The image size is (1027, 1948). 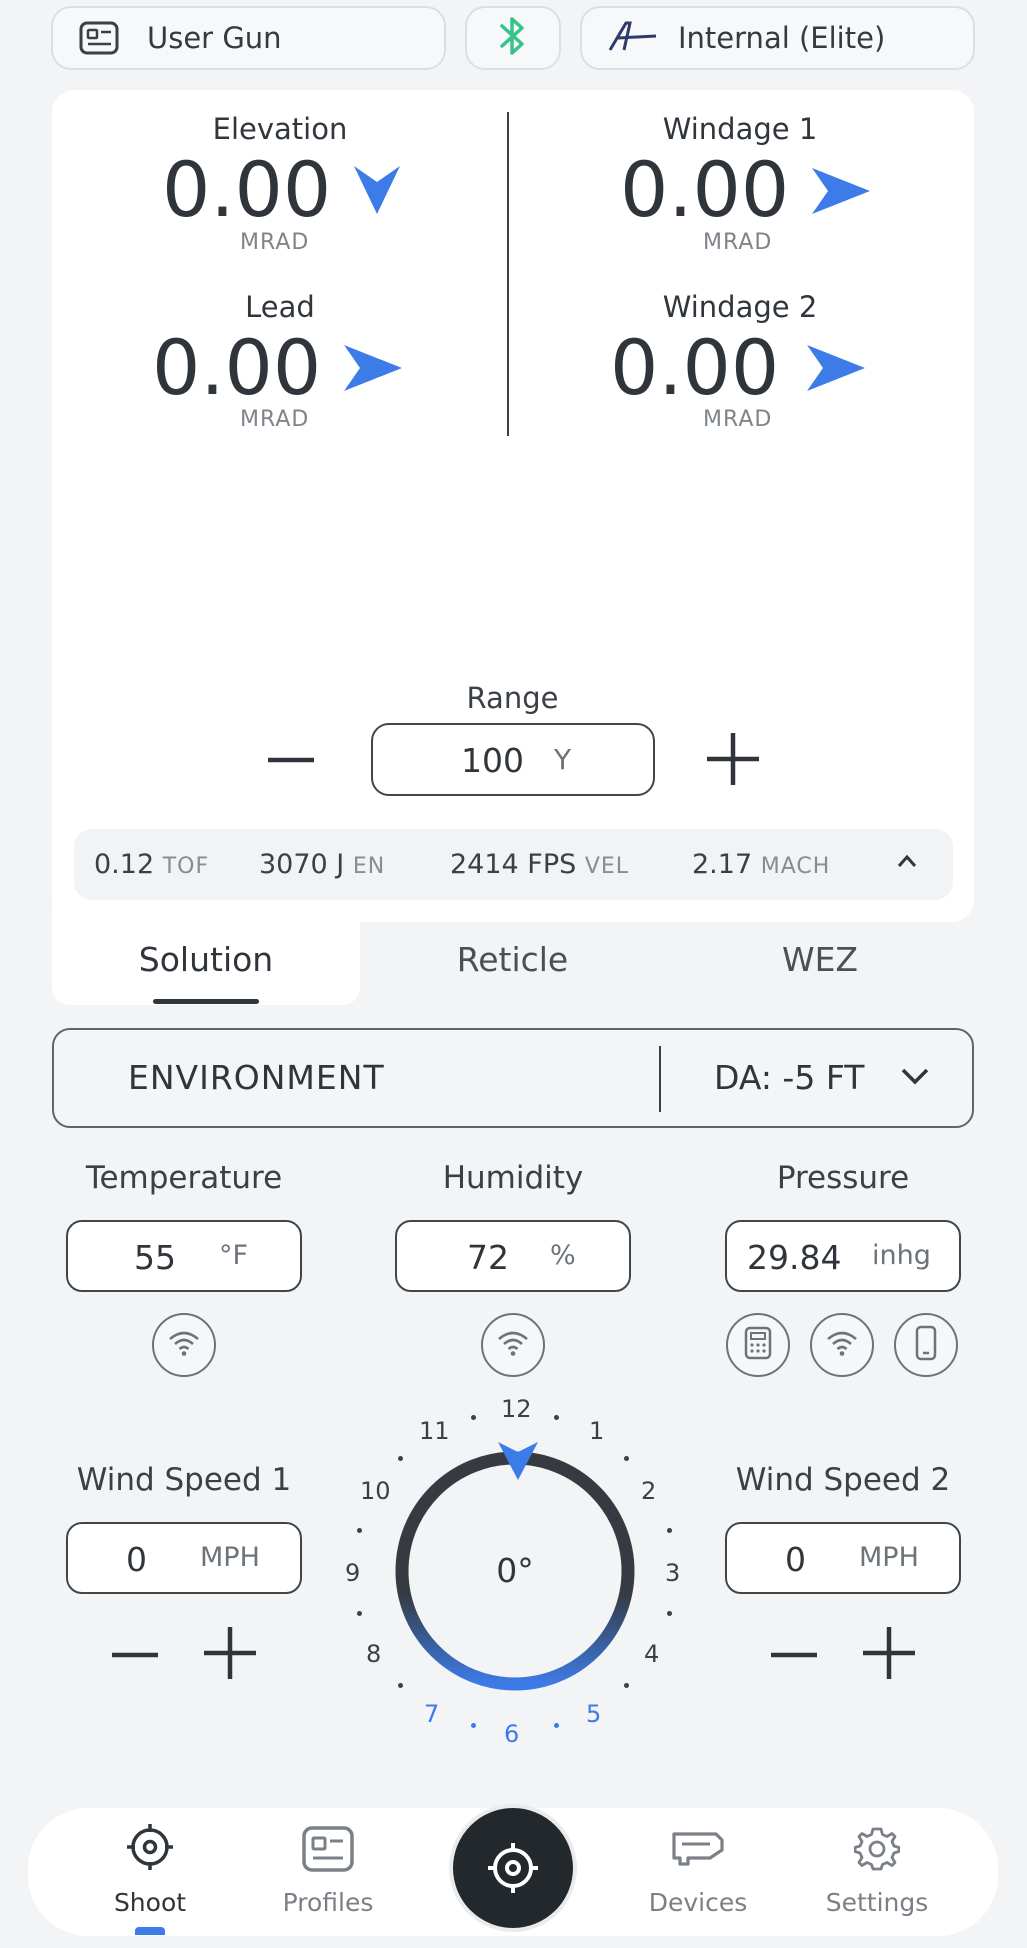 I want to click on elevation-label: Elevation, so click(x=280, y=129).